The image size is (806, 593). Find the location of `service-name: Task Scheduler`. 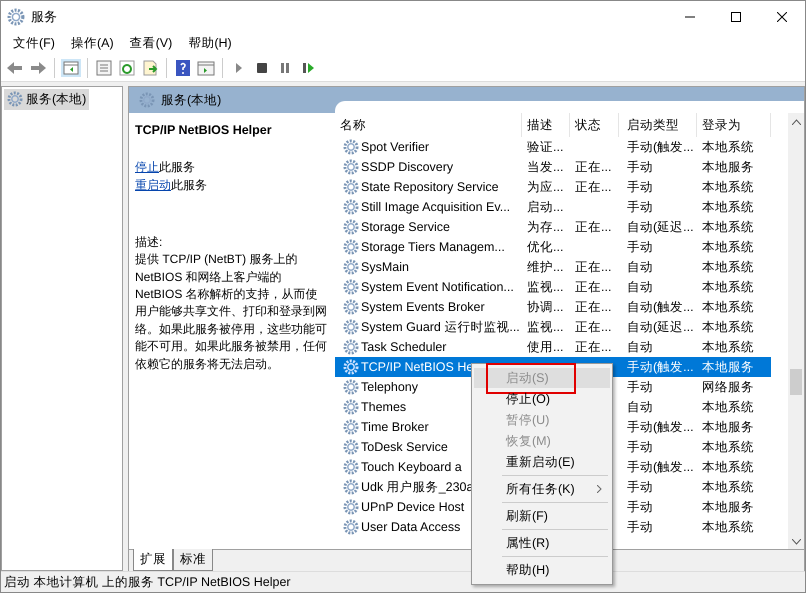

service-name: Task Scheduler is located at coordinates (403, 347).